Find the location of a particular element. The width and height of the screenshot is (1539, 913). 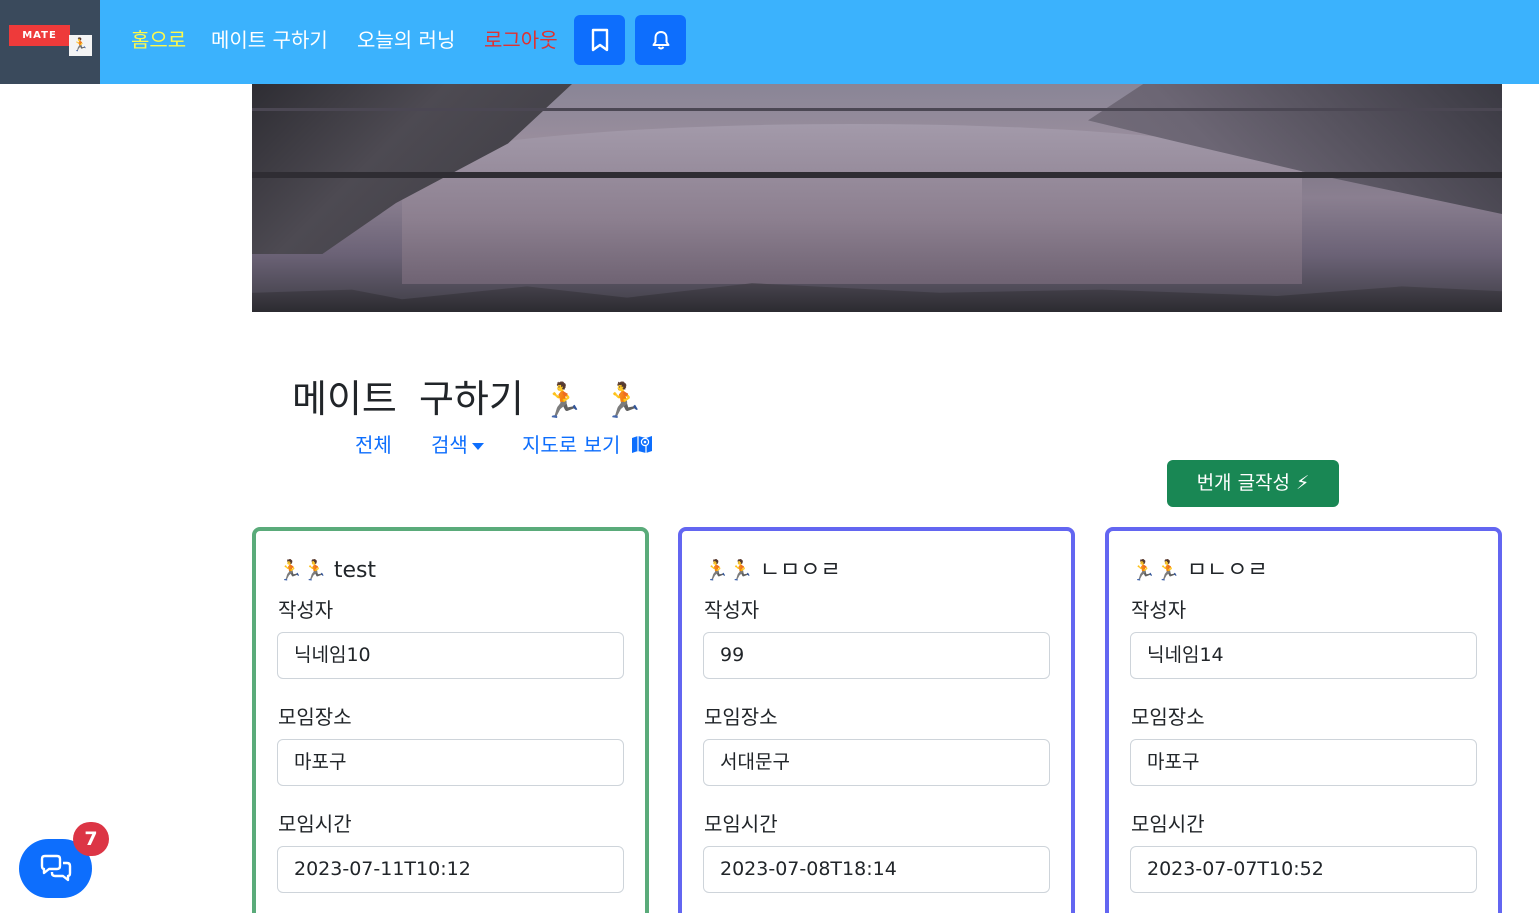

write-post-button: 번개 글작성 ⚡ is located at coordinates (1253, 483).